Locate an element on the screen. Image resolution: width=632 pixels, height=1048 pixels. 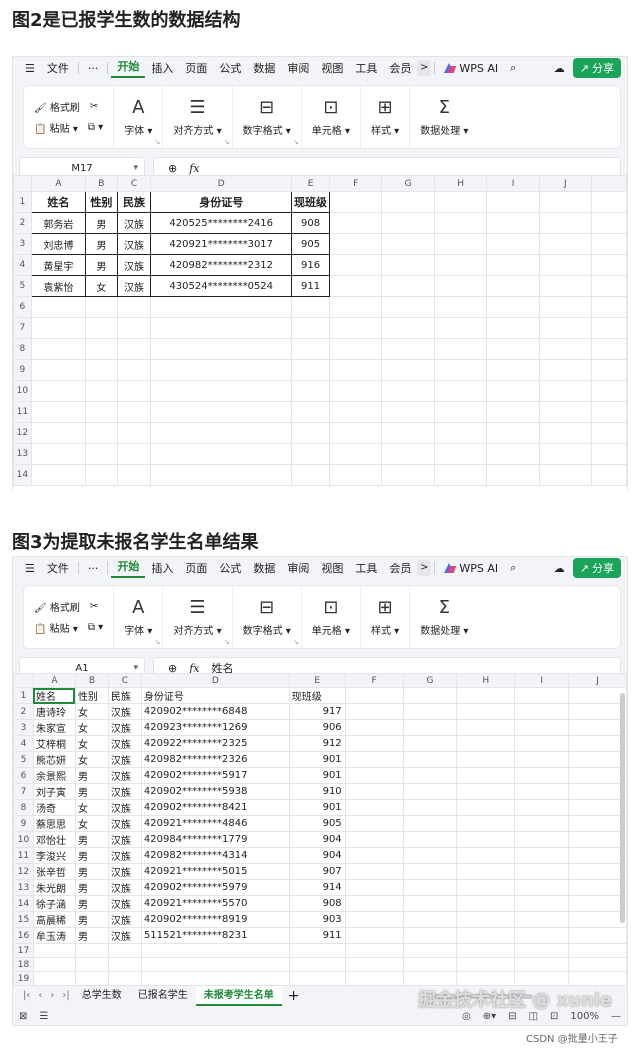
chevron-right-icon: > is located at coordinates (424, 568).